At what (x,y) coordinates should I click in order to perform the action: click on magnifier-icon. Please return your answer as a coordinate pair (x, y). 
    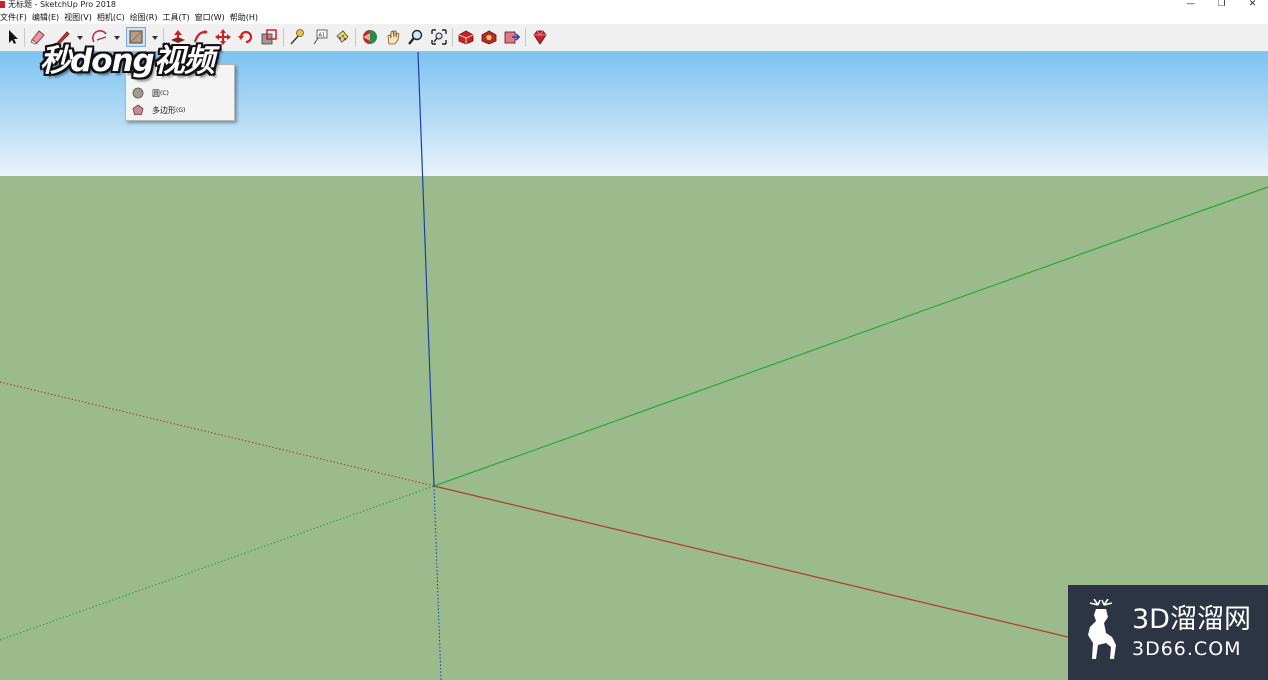
    Looking at the image, I should click on (415, 37).